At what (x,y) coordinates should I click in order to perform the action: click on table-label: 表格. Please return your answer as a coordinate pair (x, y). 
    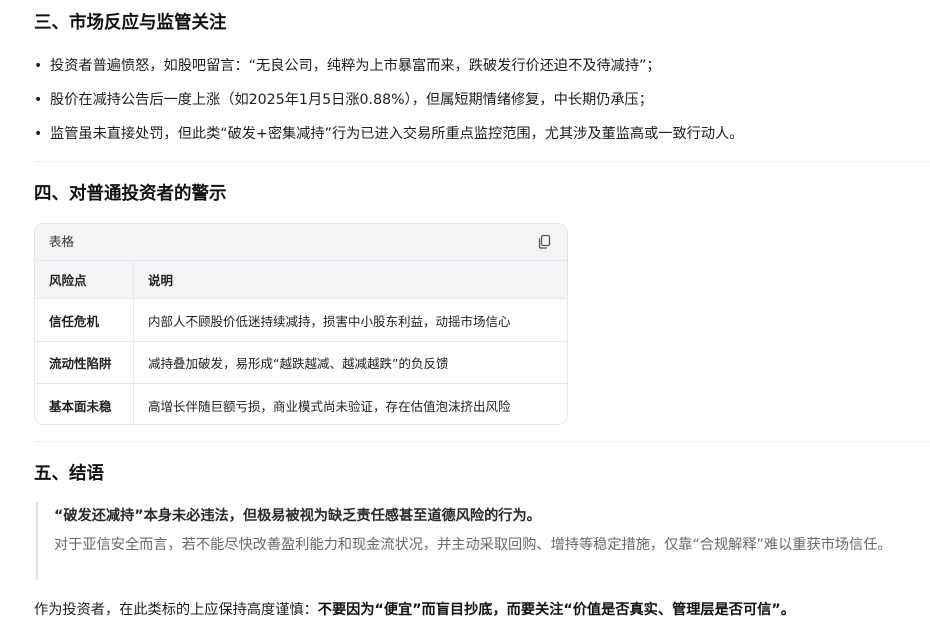
    Looking at the image, I should click on (62, 241).